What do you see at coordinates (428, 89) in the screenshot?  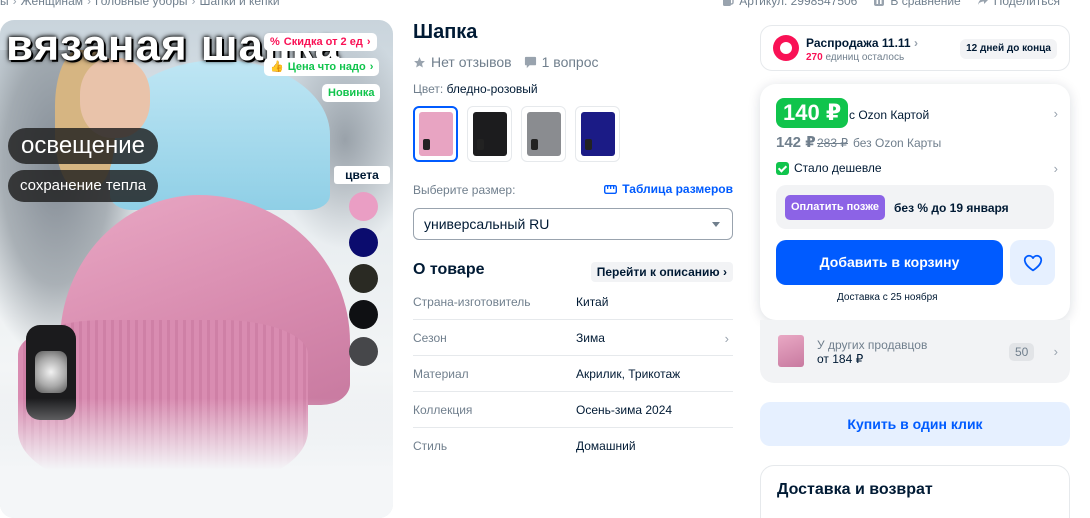 I see `color-key: Цвет:` at bounding box center [428, 89].